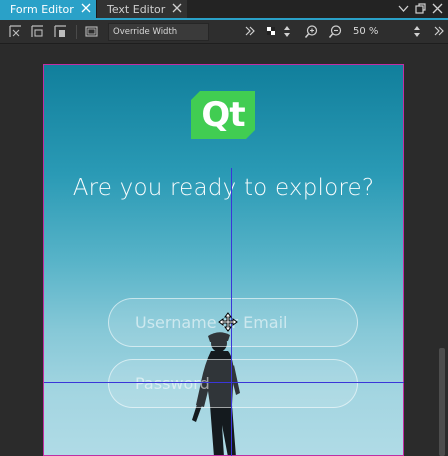  What do you see at coordinates (37, 31) in the screenshot?
I see `snap-anchors-icon` at bounding box center [37, 31].